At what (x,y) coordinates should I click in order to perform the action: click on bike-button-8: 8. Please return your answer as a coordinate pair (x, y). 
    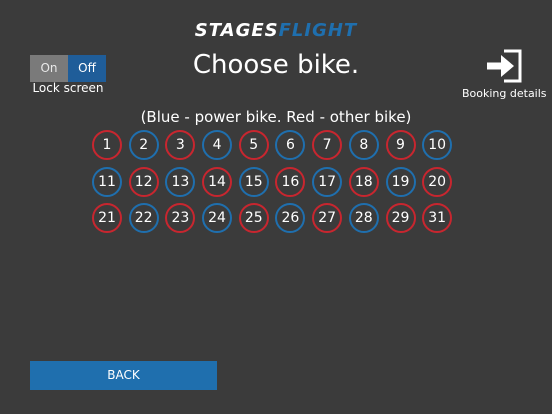
    Looking at the image, I should click on (363, 145).